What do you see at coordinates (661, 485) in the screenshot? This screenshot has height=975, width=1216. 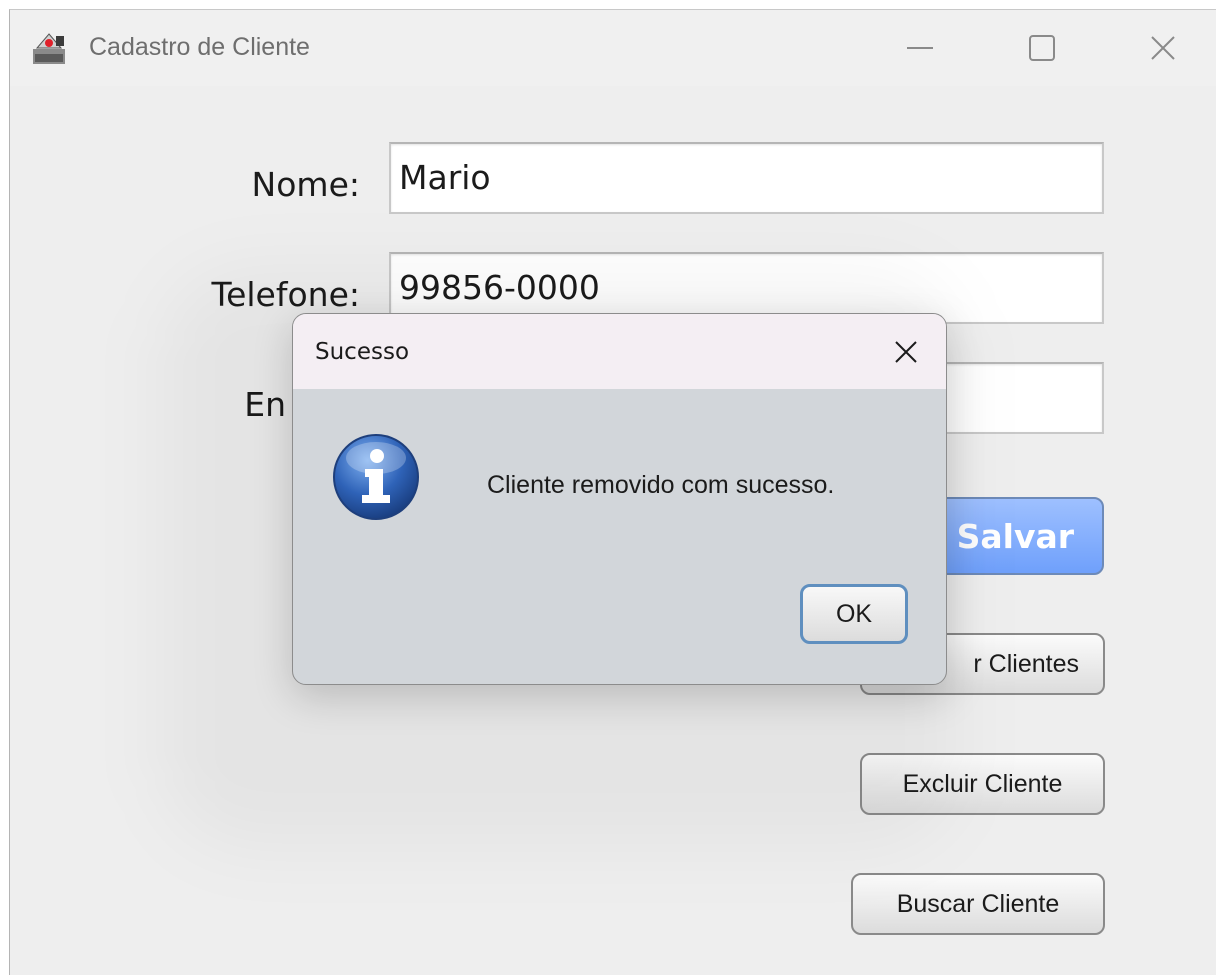 I see `dialog-message: Cliente removido com sucesso.` at bounding box center [661, 485].